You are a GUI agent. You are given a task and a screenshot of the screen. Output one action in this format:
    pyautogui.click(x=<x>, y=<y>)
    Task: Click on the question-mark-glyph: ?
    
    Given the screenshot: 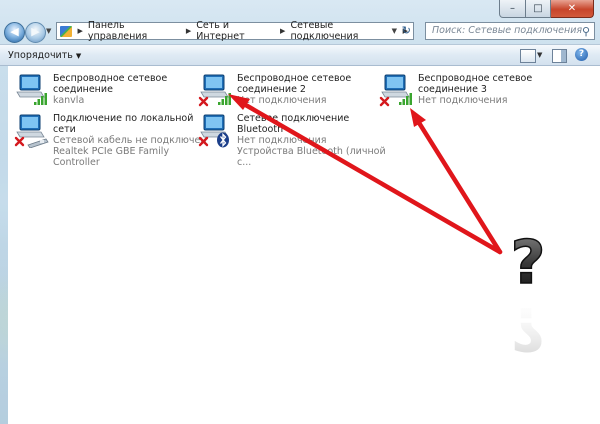 What is the action you would take?
    pyautogui.click(x=528, y=263)
    